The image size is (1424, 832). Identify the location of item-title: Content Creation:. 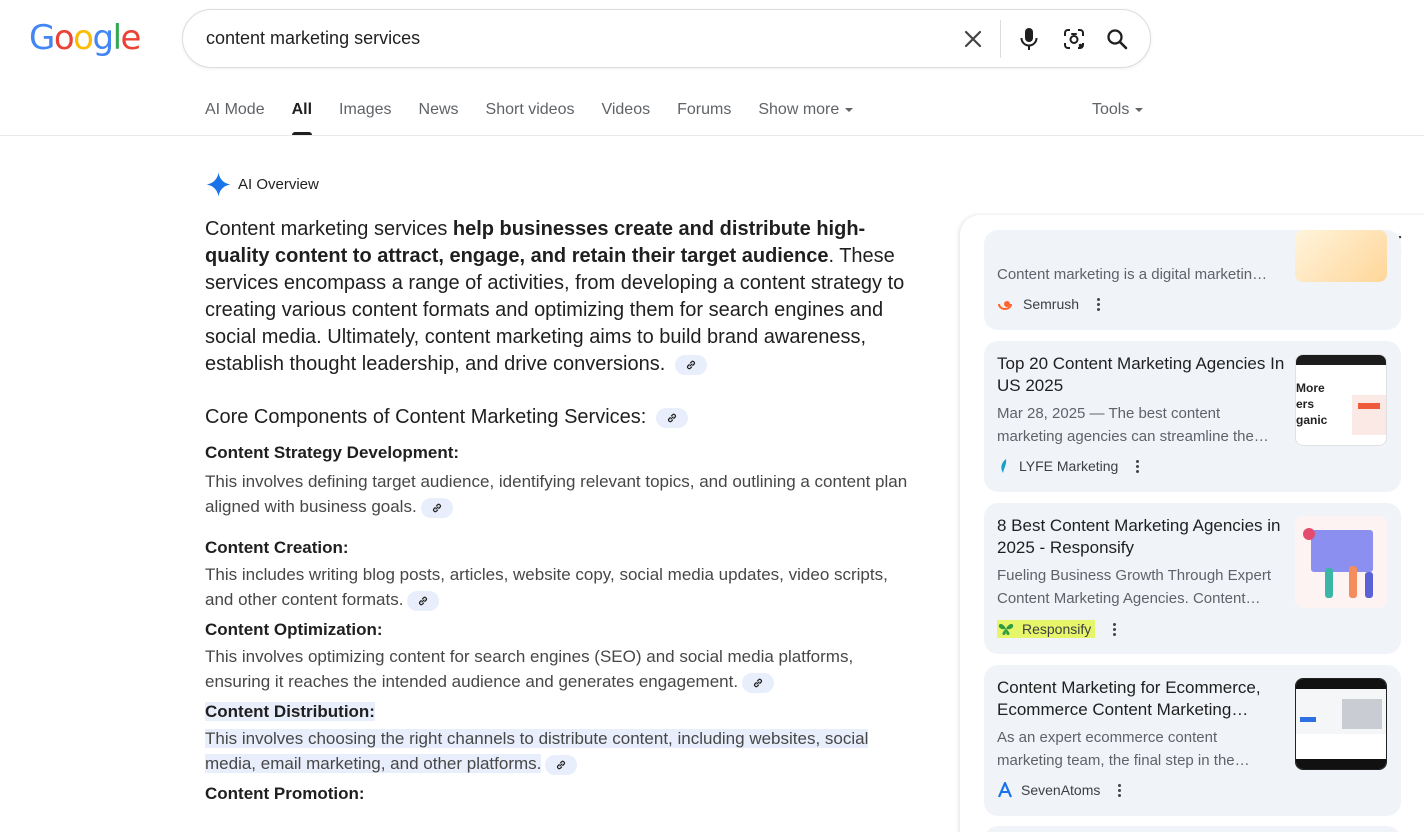
(277, 547).